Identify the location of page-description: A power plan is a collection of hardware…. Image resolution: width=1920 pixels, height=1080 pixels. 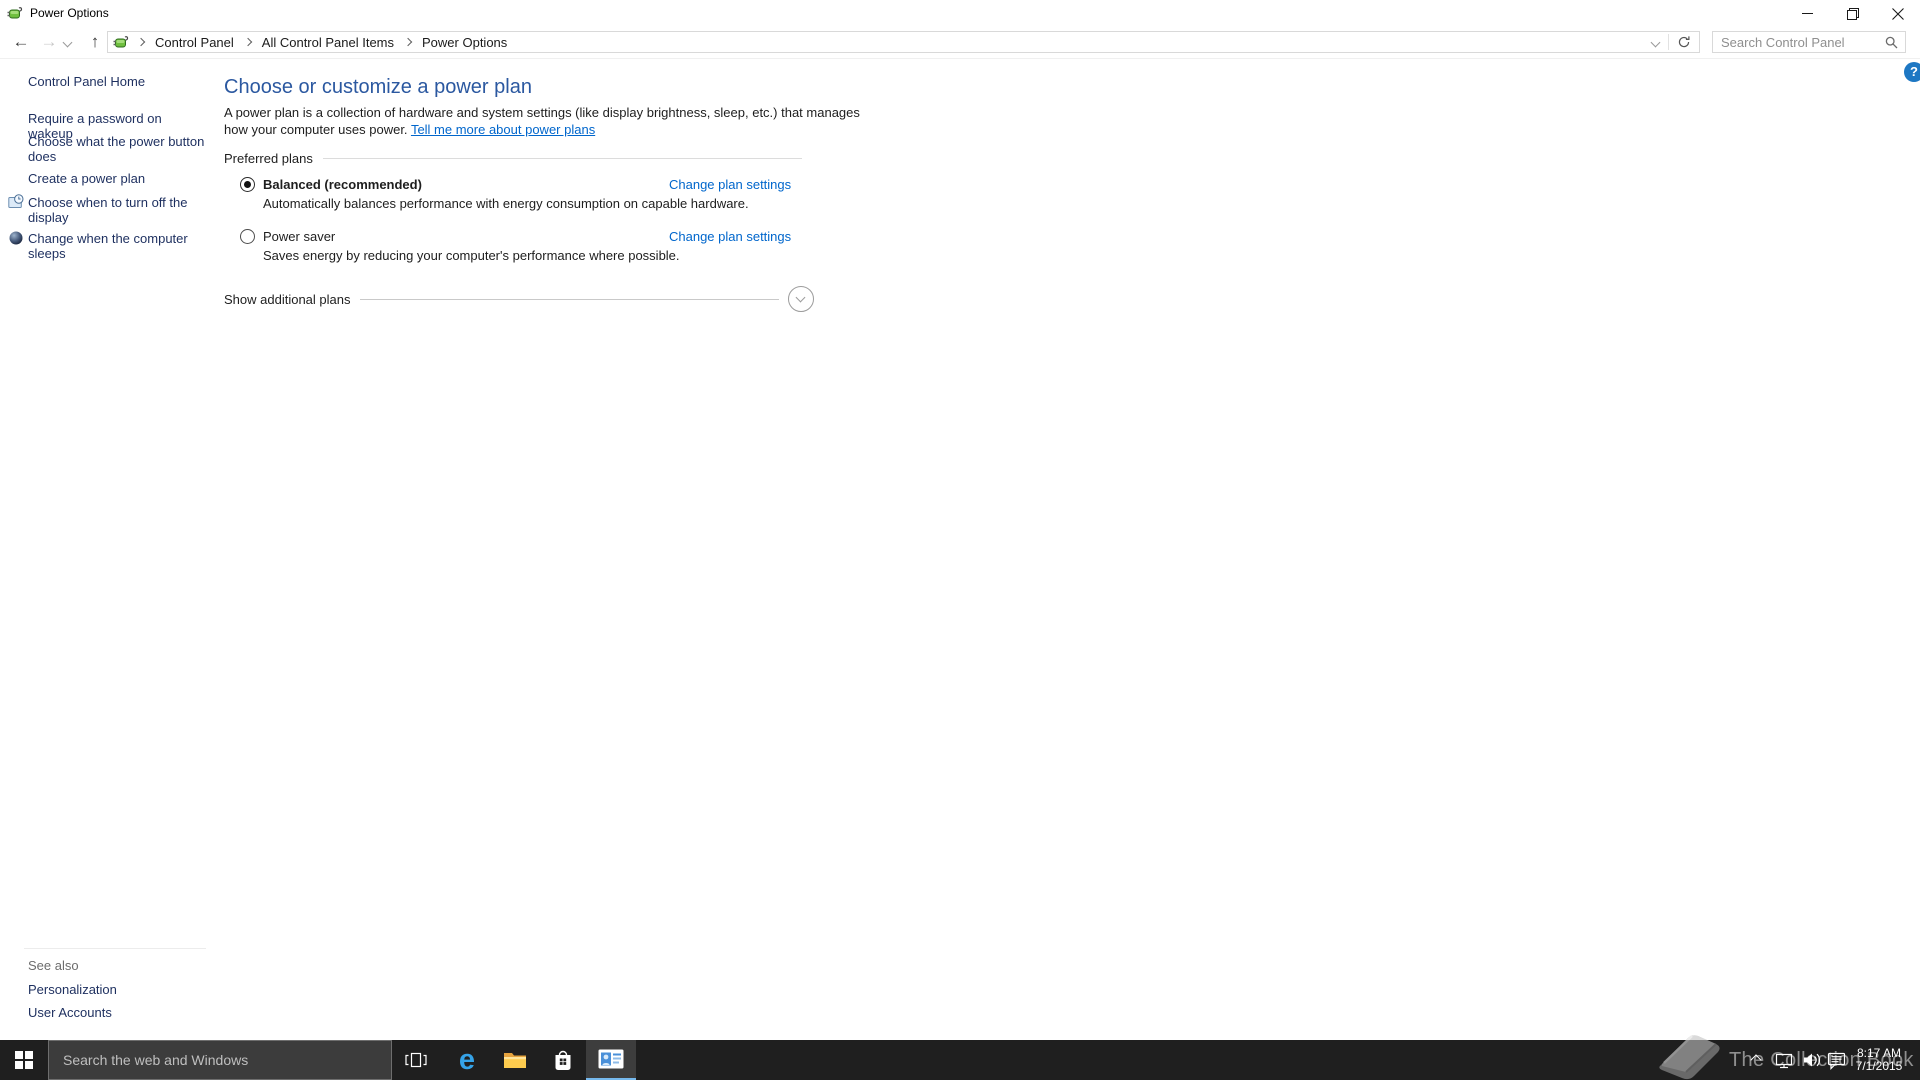
(554, 121).